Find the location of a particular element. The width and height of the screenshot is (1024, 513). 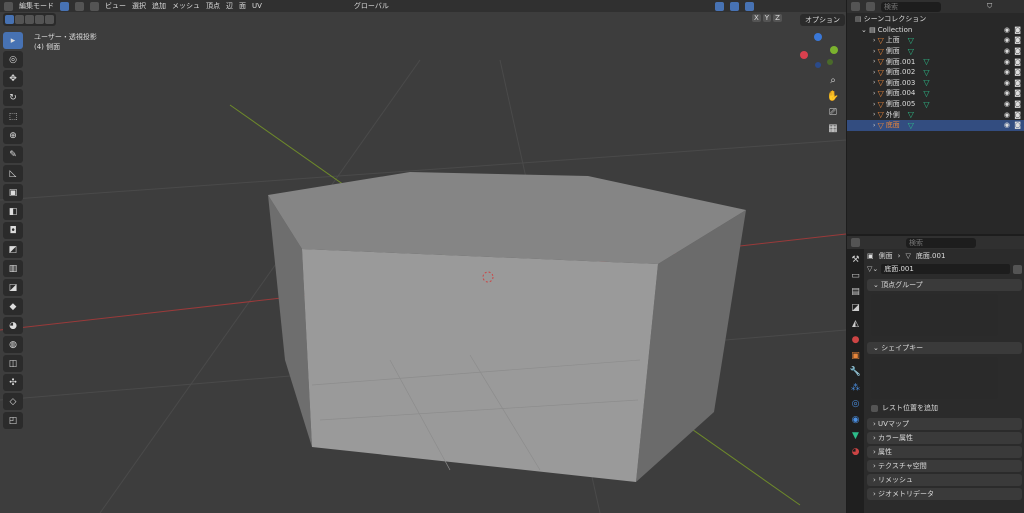

tool-tab-icon: ⚒ is located at coordinates (855, 261).